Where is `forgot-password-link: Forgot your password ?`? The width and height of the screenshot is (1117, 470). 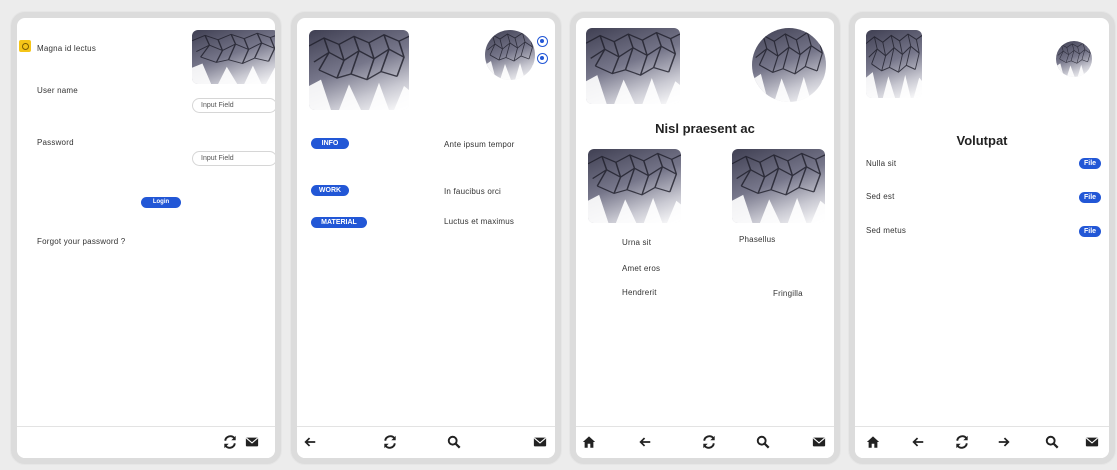
forgot-password-link: Forgot your password ? is located at coordinates (81, 241).